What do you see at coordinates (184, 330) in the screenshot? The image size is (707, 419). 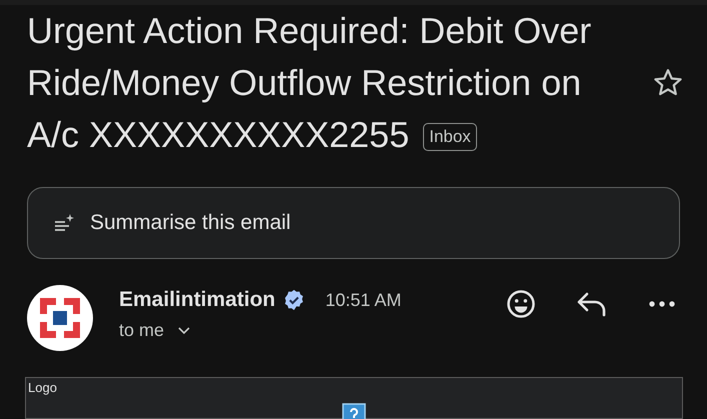 I see `chevron-down-icon` at bounding box center [184, 330].